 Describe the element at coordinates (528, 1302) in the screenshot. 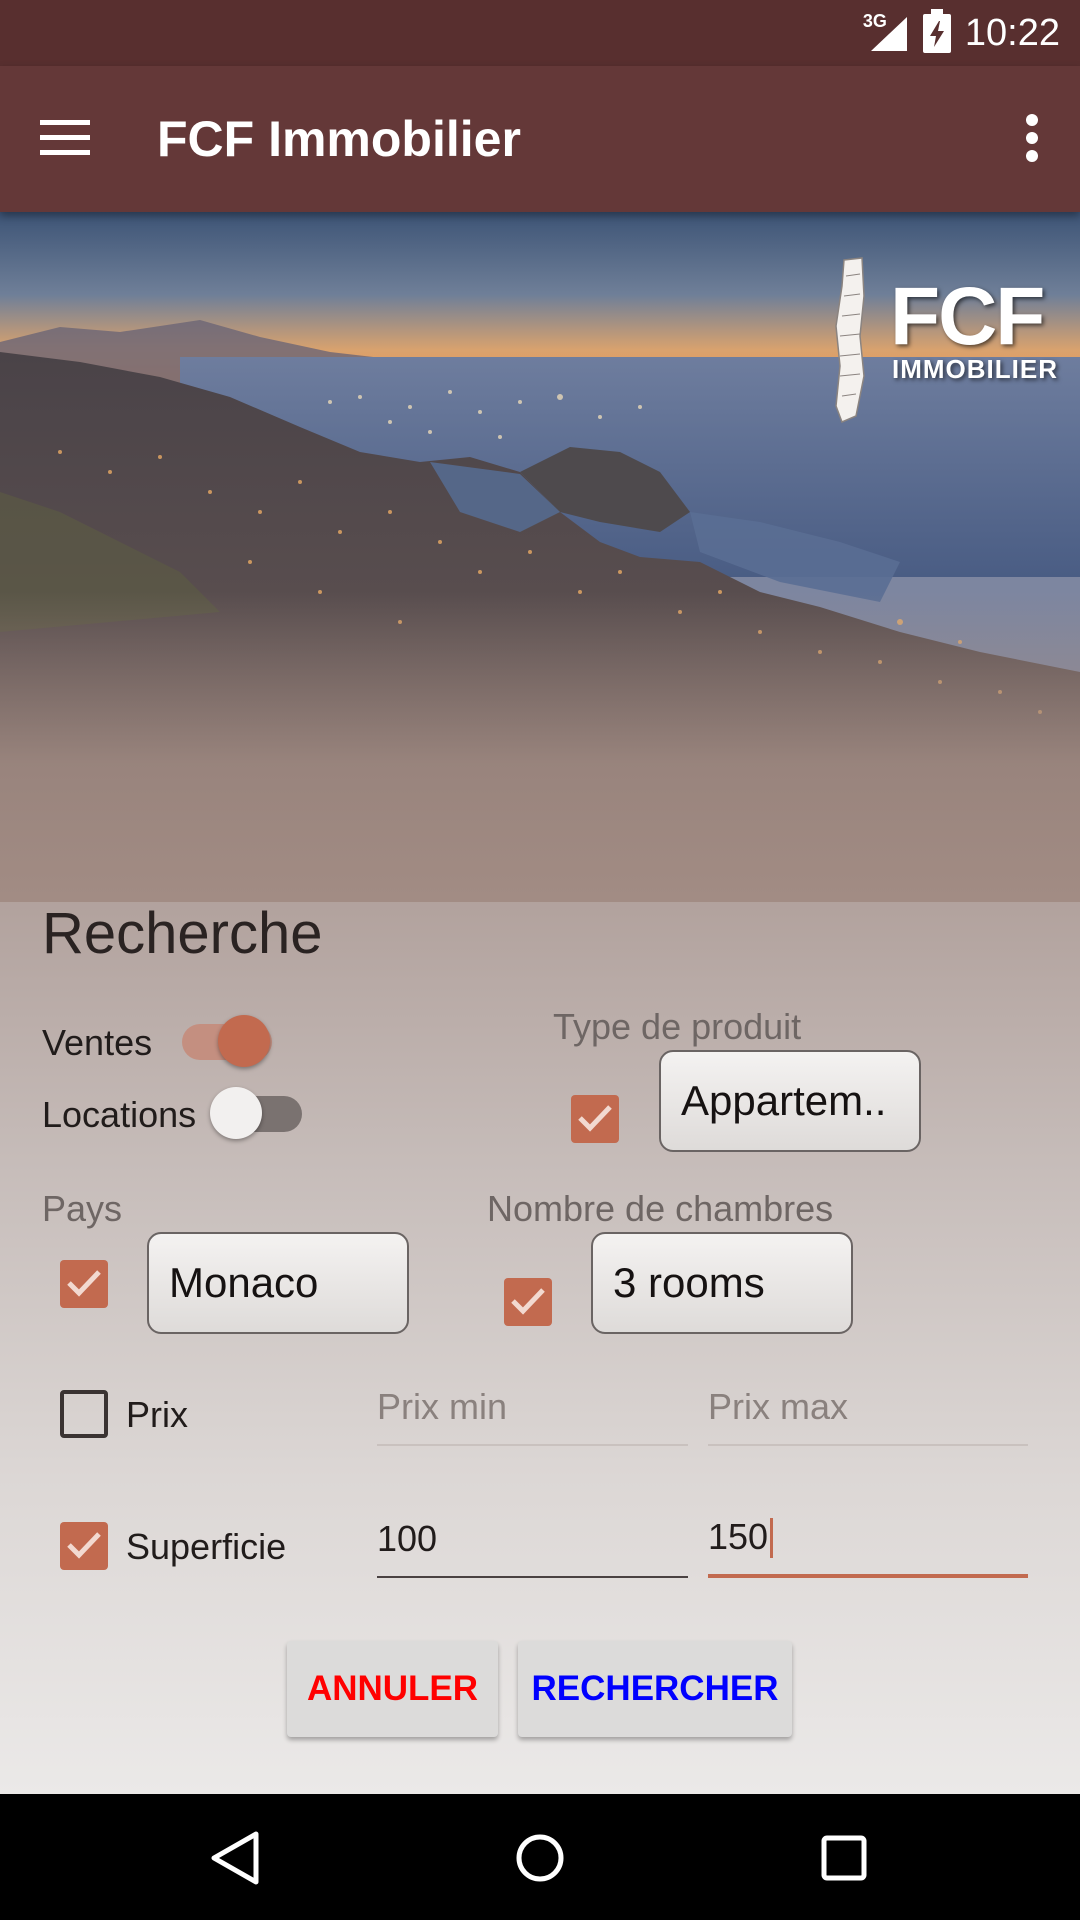

I see `chambres-checkbox` at that location.